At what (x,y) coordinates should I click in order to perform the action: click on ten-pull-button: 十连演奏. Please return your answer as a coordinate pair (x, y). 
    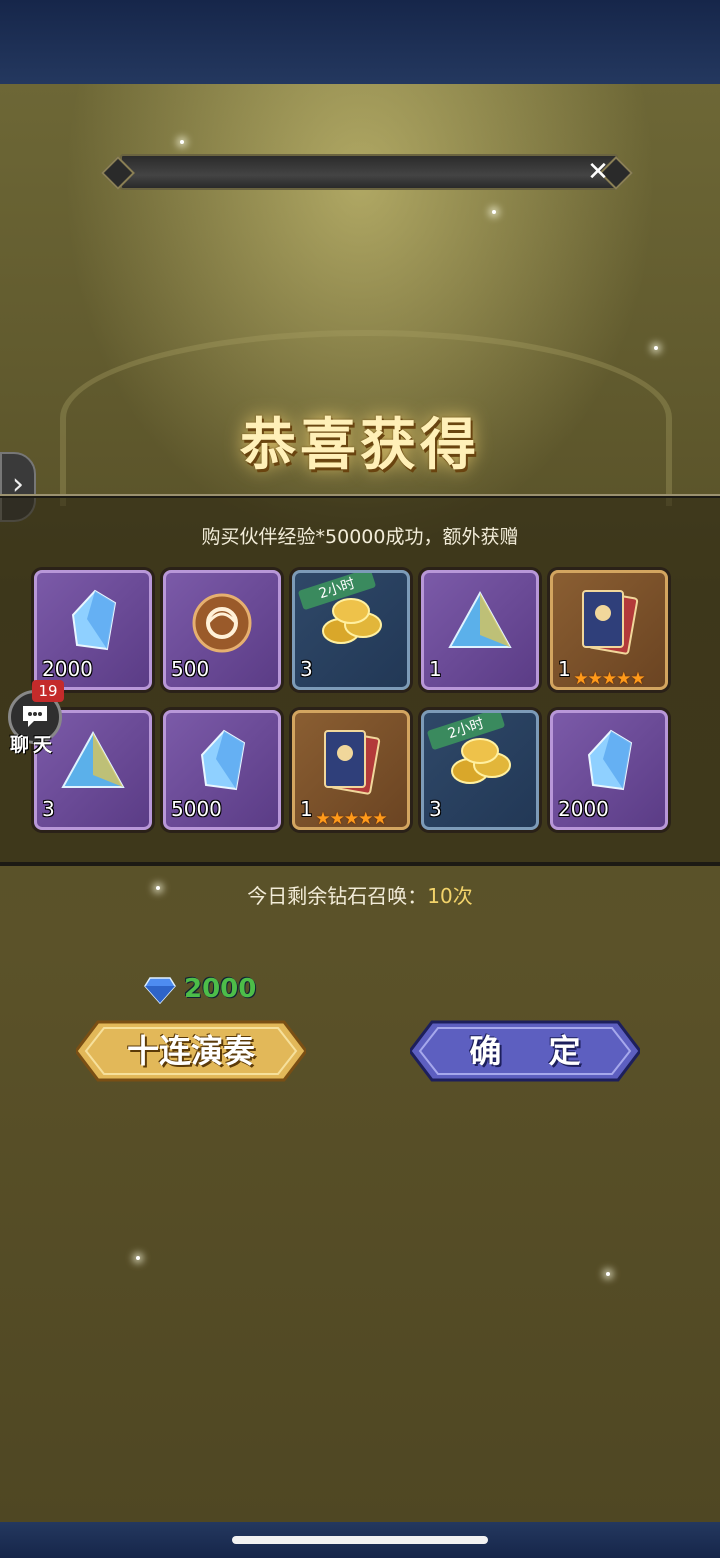
    Looking at the image, I should click on (191, 1051).